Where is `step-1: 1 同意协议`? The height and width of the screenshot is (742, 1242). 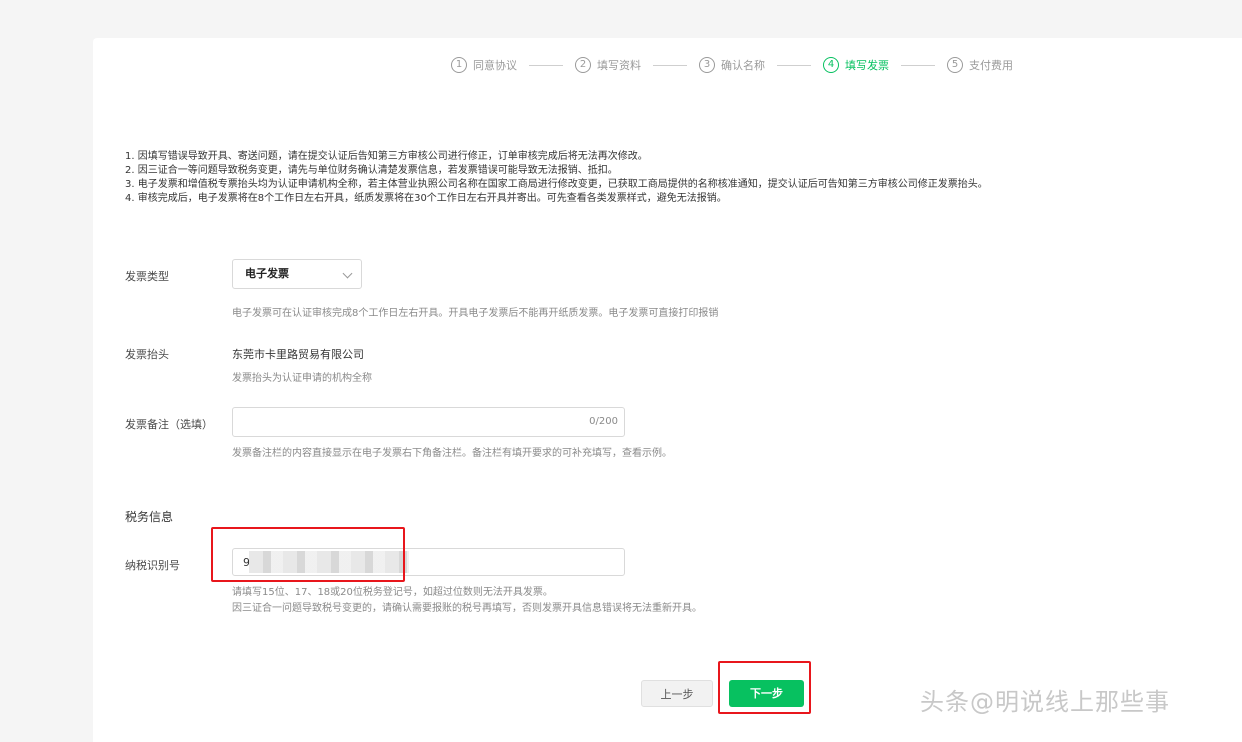 step-1: 1 同意协议 is located at coordinates (484, 65).